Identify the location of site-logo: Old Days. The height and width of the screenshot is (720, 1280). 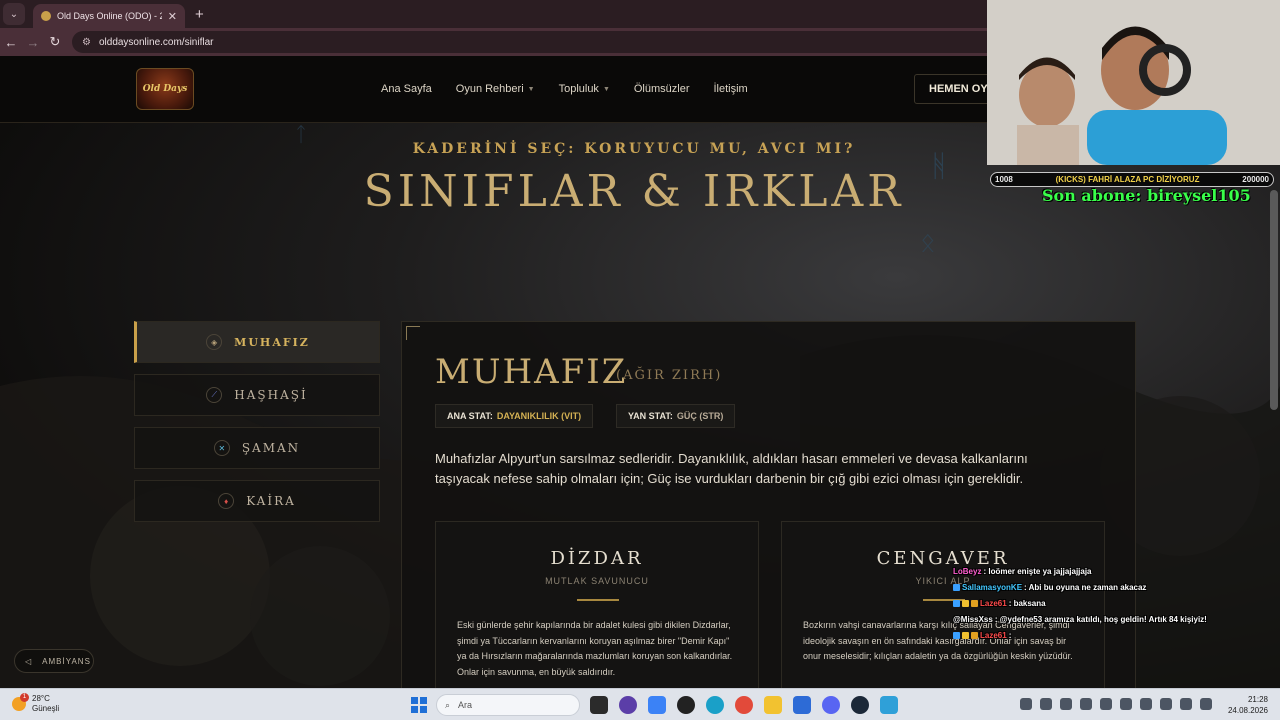
(165, 89).